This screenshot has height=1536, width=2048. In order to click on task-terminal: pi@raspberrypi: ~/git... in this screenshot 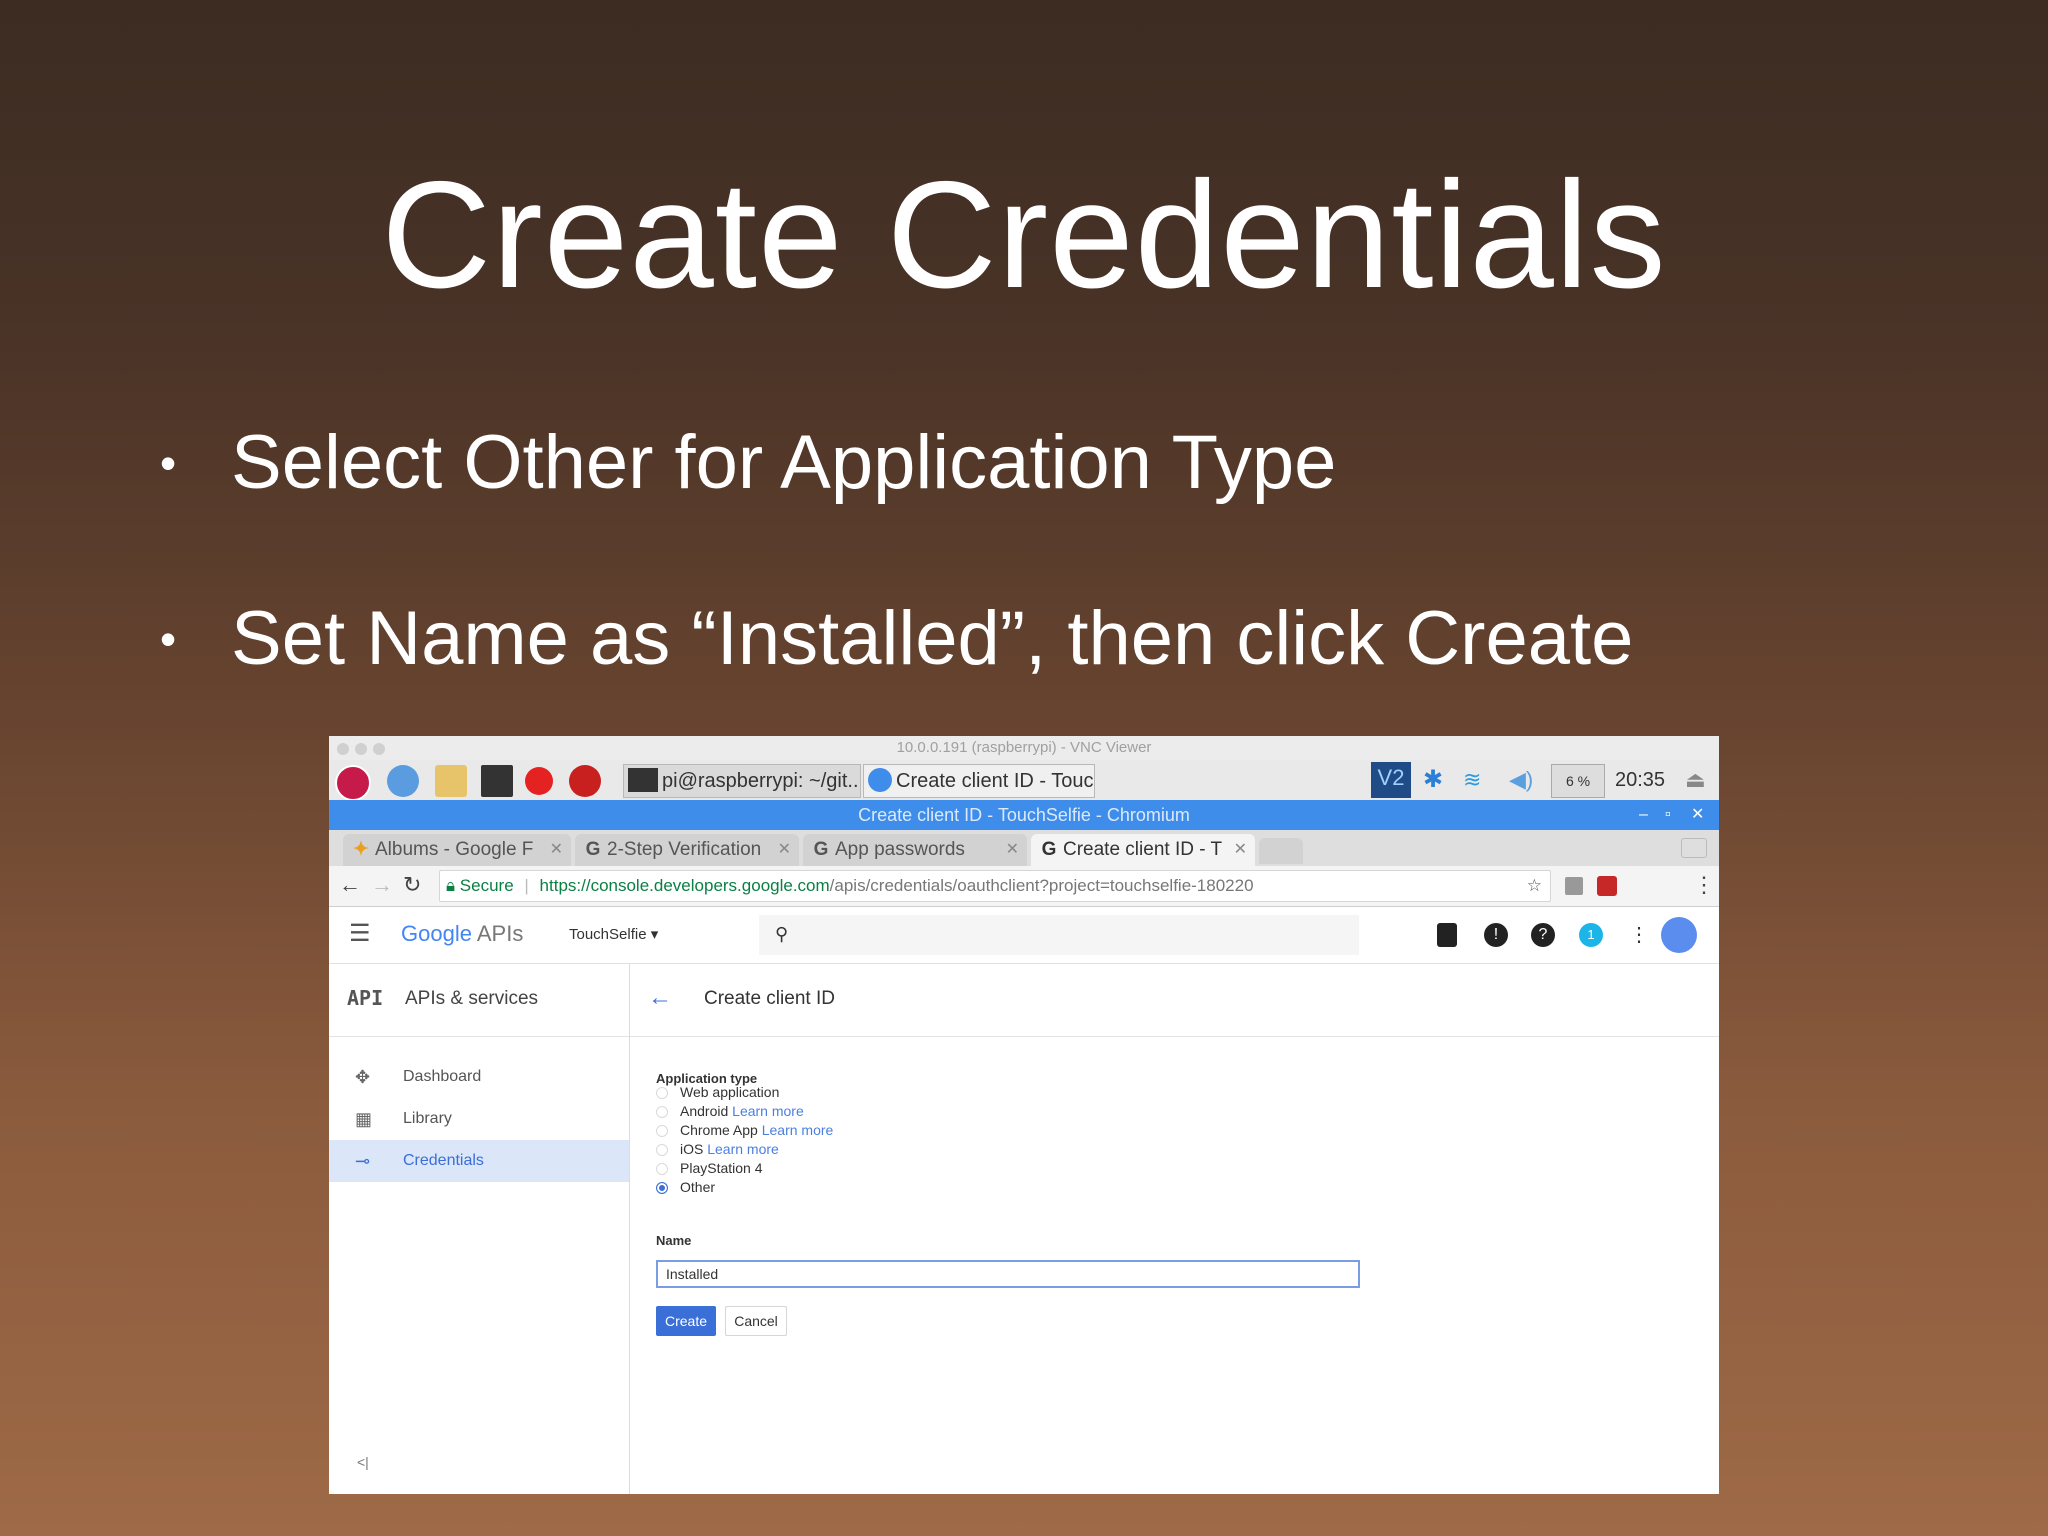, I will do `click(742, 781)`.